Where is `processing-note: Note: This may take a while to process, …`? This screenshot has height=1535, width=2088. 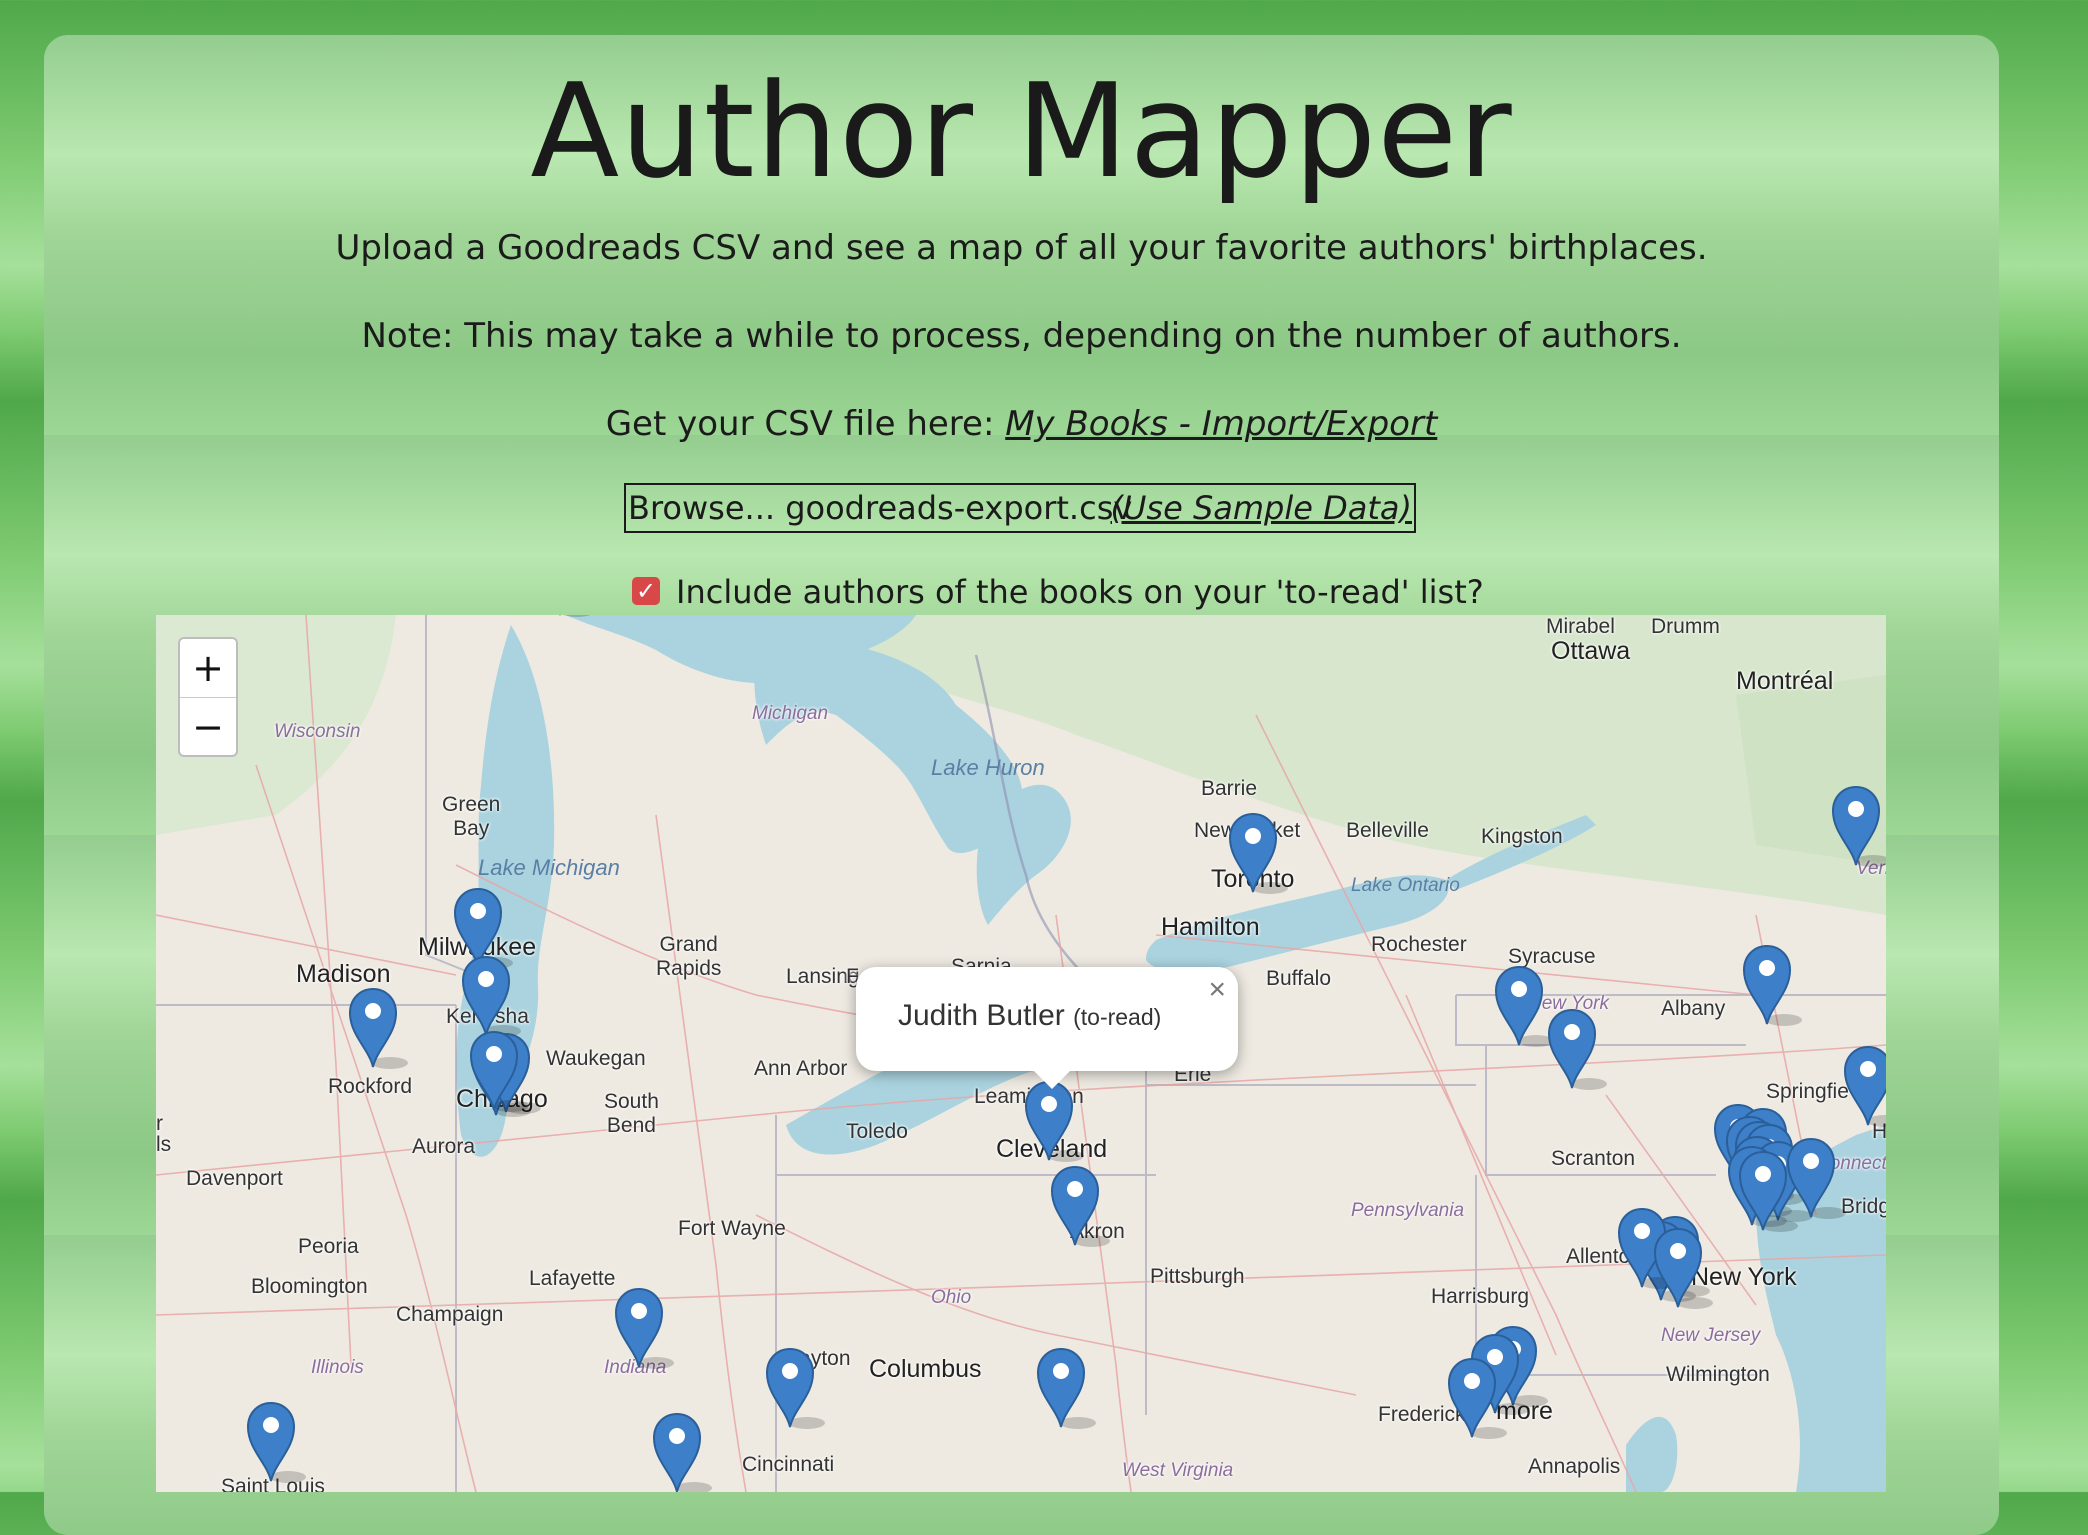
processing-note: Note: This may take a while to process, … is located at coordinates (1021, 336).